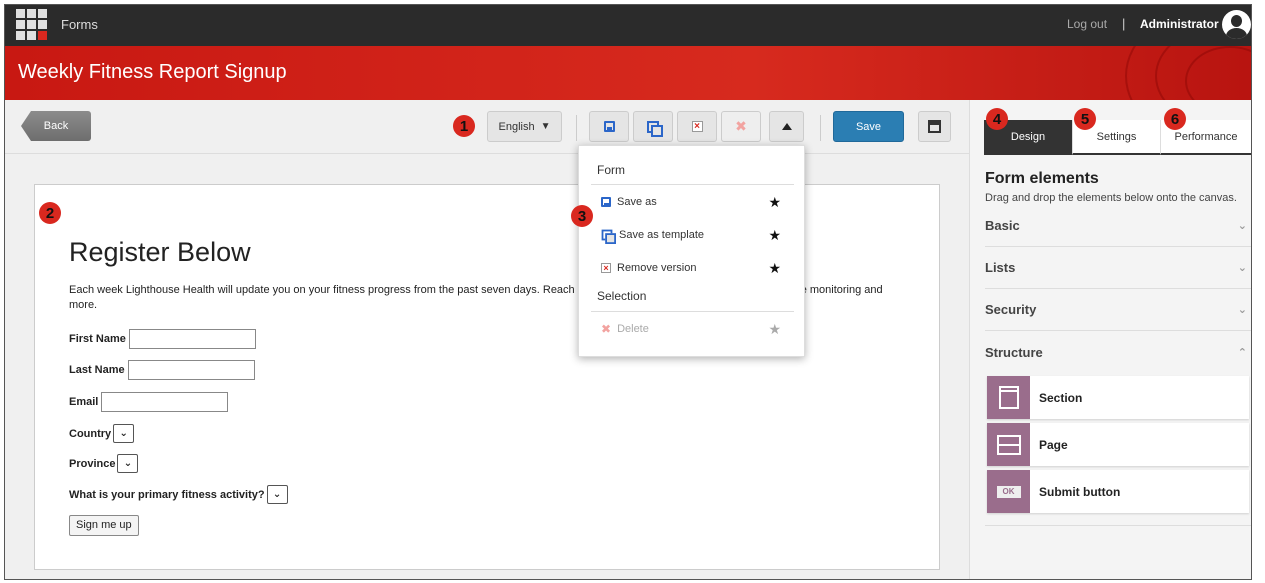 The height and width of the screenshot is (583, 1265). Describe the element at coordinates (97, 339) in the screenshot. I see `first-name-label: First Name` at that location.